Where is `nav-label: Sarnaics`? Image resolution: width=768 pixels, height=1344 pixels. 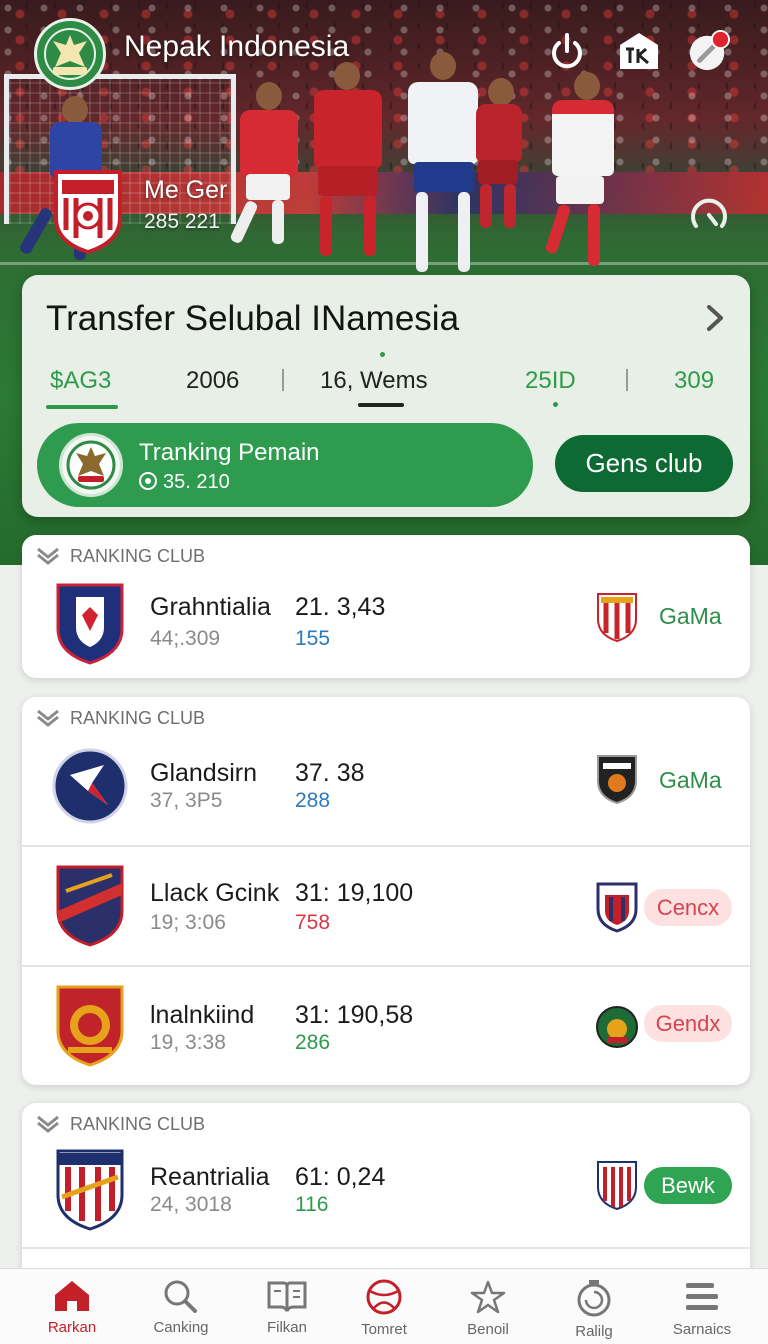 nav-label: Sarnaics is located at coordinates (702, 1329).